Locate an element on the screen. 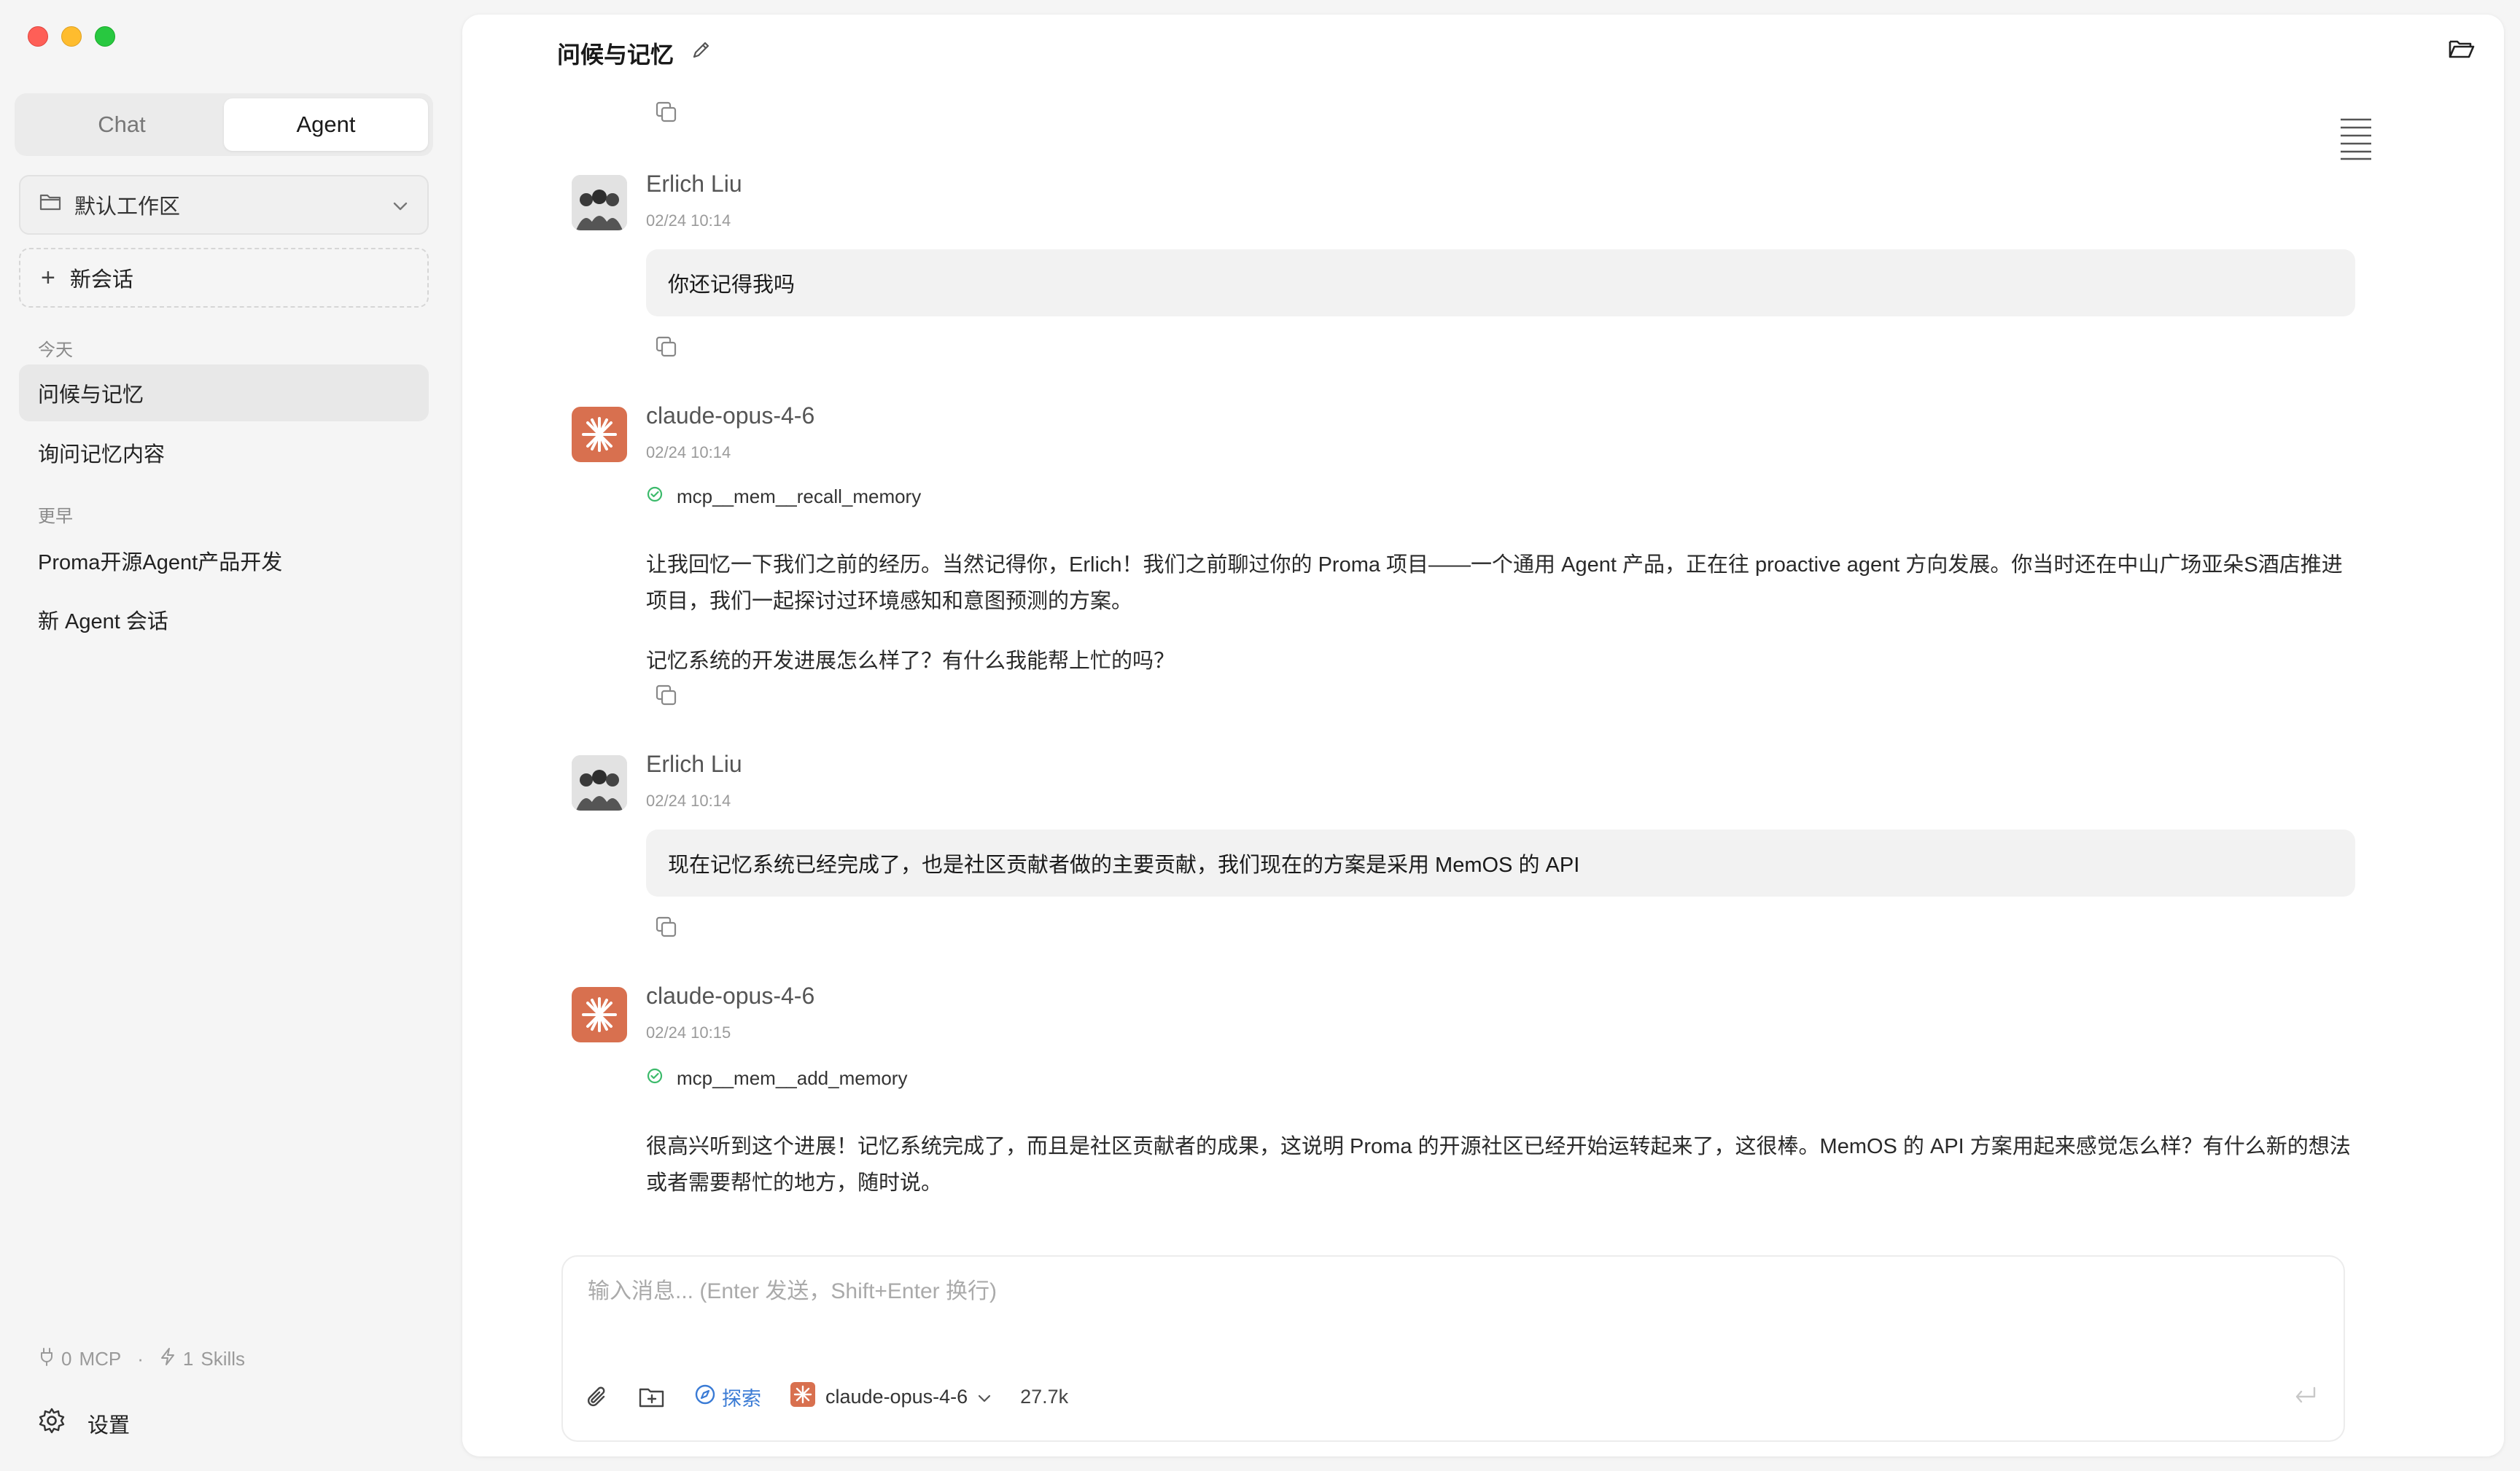 This screenshot has height=1471, width=2520. plug-icon is located at coordinates (46, 1359).